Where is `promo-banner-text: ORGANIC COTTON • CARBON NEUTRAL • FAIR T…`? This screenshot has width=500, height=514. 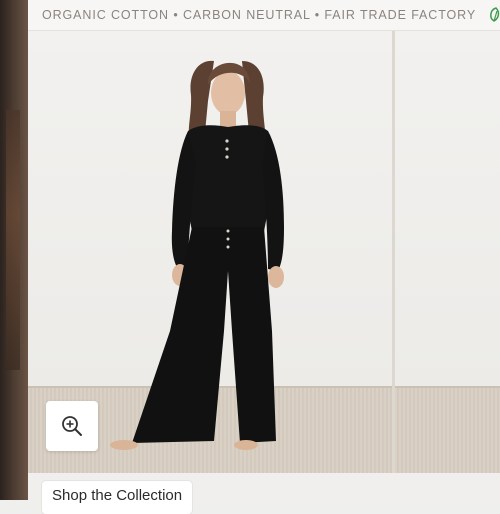 promo-banner-text: ORGANIC COTTON • CARBON NEUTRAL • FAIR T… is located at coordinates (259, 15).